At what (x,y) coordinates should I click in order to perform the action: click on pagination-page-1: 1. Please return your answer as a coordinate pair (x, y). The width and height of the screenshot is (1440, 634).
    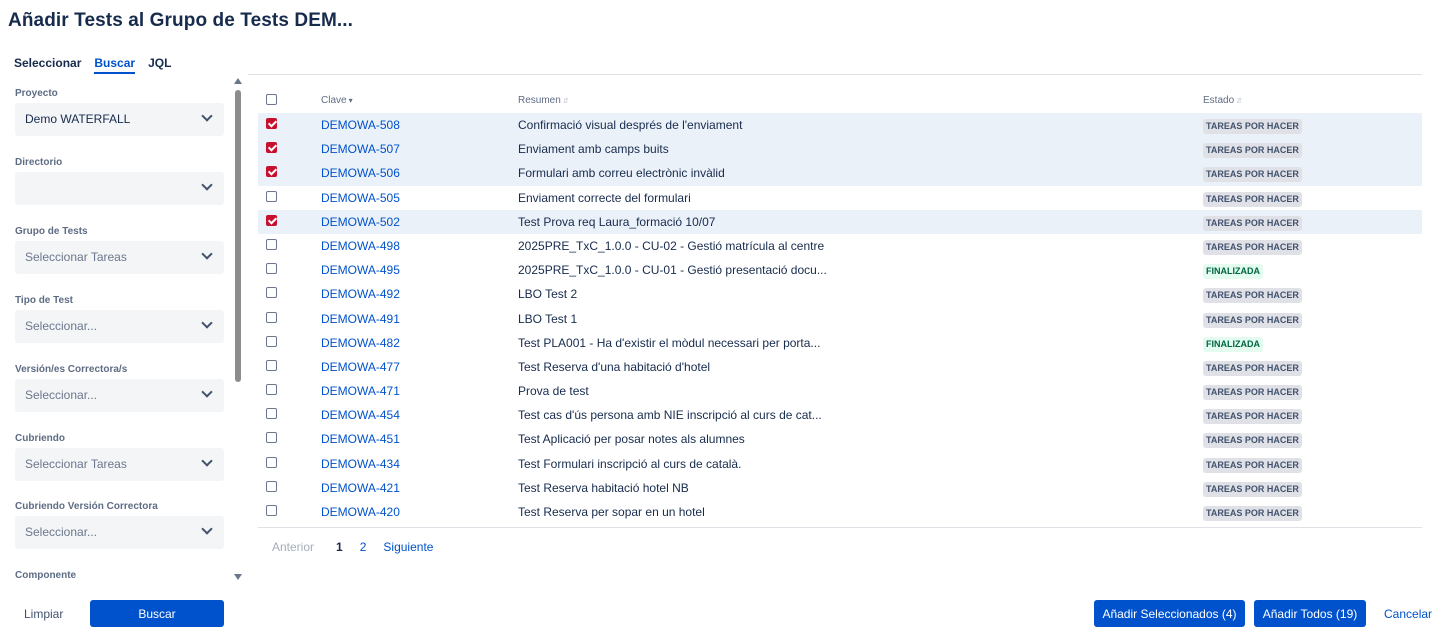
    Looking at the image, I should click on (339, 547).